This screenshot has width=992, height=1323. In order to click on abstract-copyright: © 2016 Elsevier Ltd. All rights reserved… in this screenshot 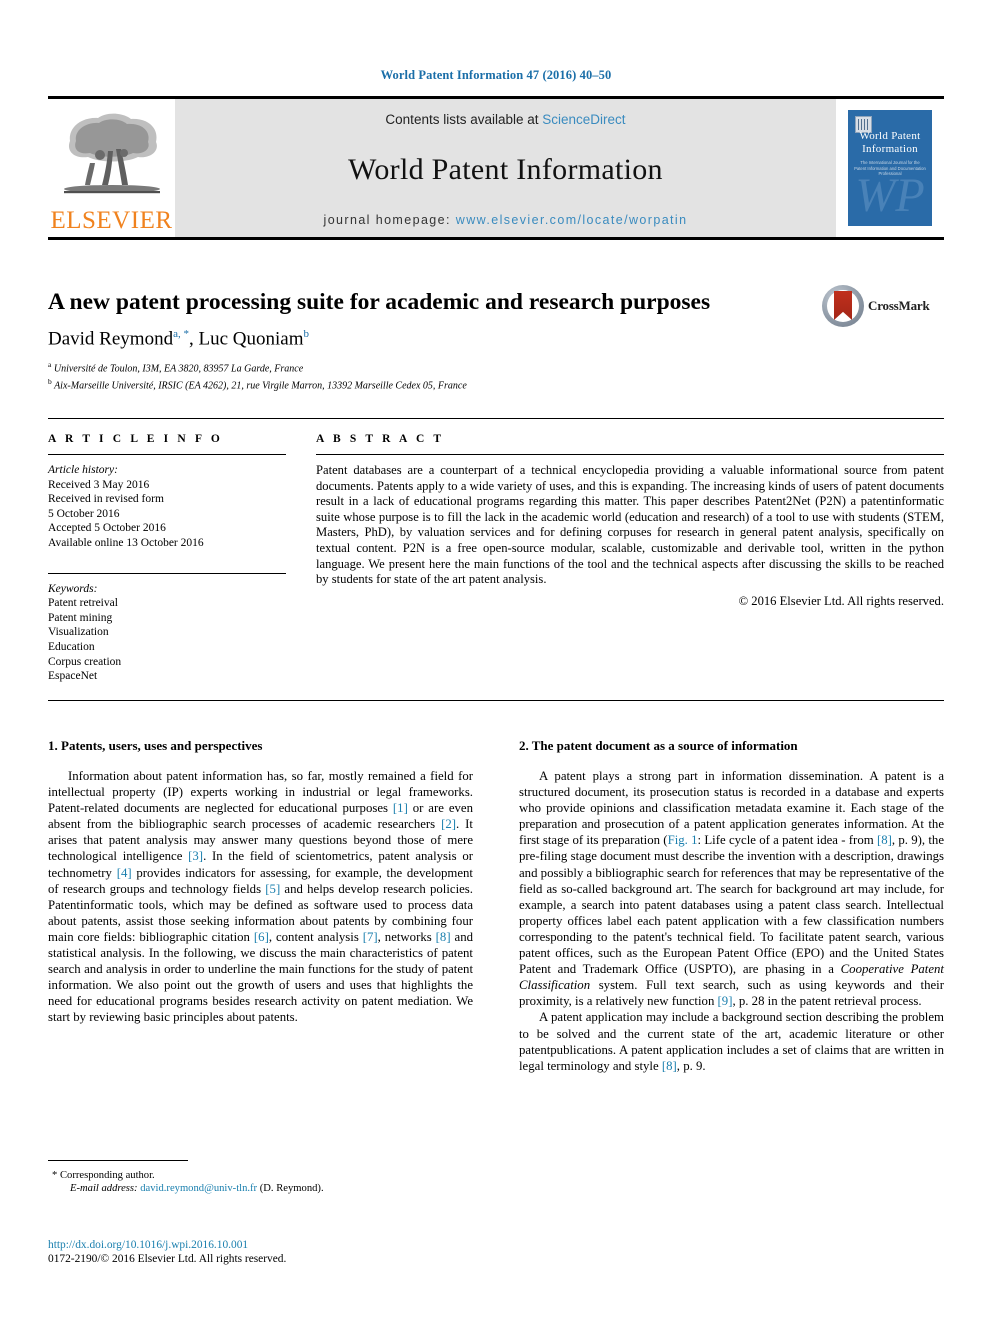, I will do `click(841, 600)`.